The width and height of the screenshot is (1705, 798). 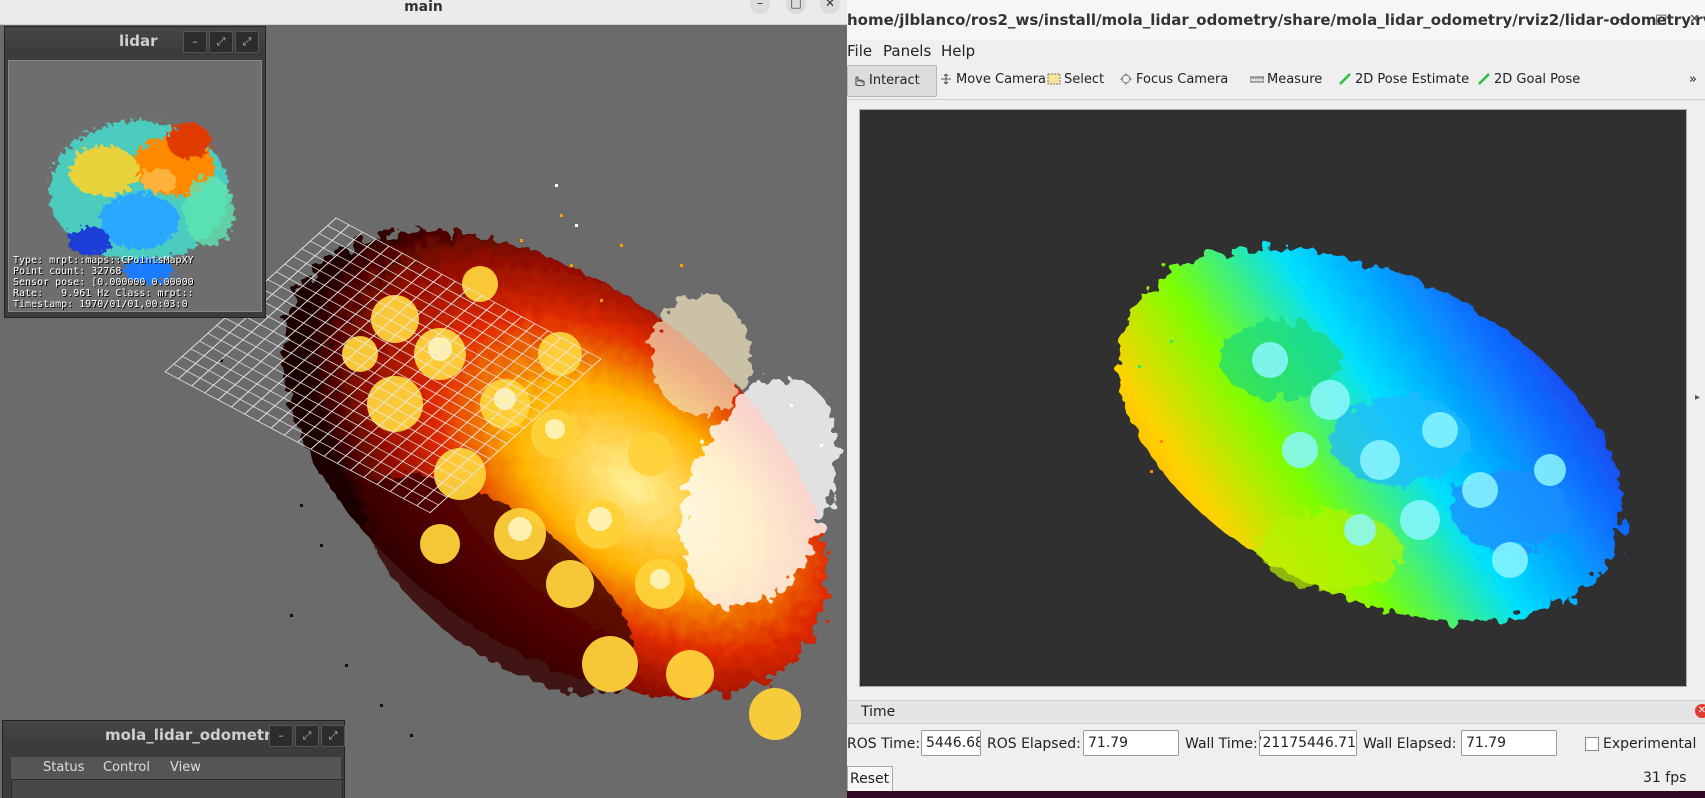 What do you see at coordinates (951, 743) in the screenshot?
I see `ros-time-field: 5446.68` at bounding box center [951, 743].